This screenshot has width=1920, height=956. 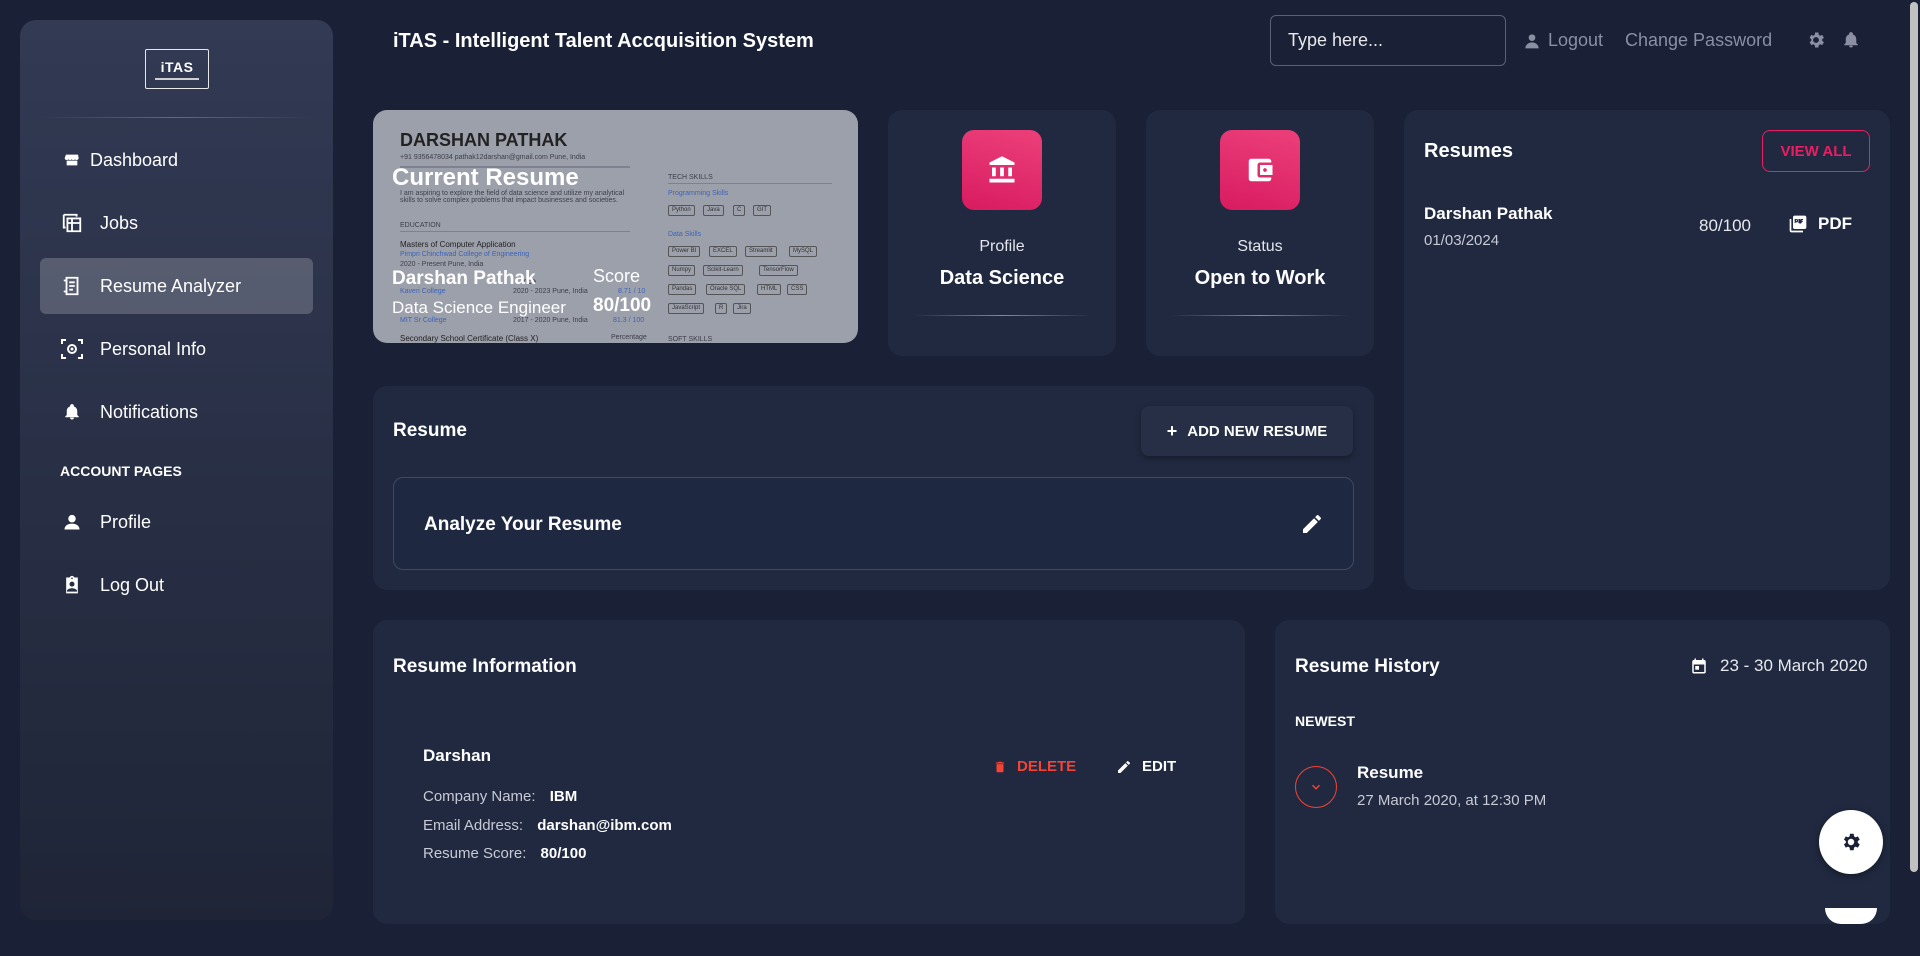 What do you see at coordinates (1914, 437) in the screenshot?
I see `scrollbar-thumb` at bounding box center [1914, 437].